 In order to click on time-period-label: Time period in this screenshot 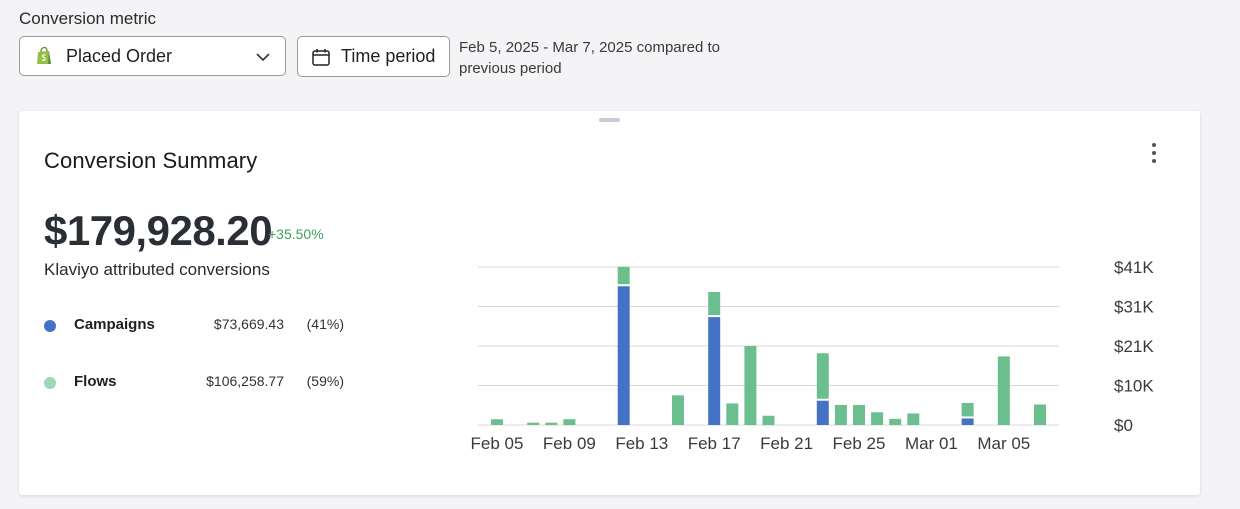, I will do `click(388, 56)`.